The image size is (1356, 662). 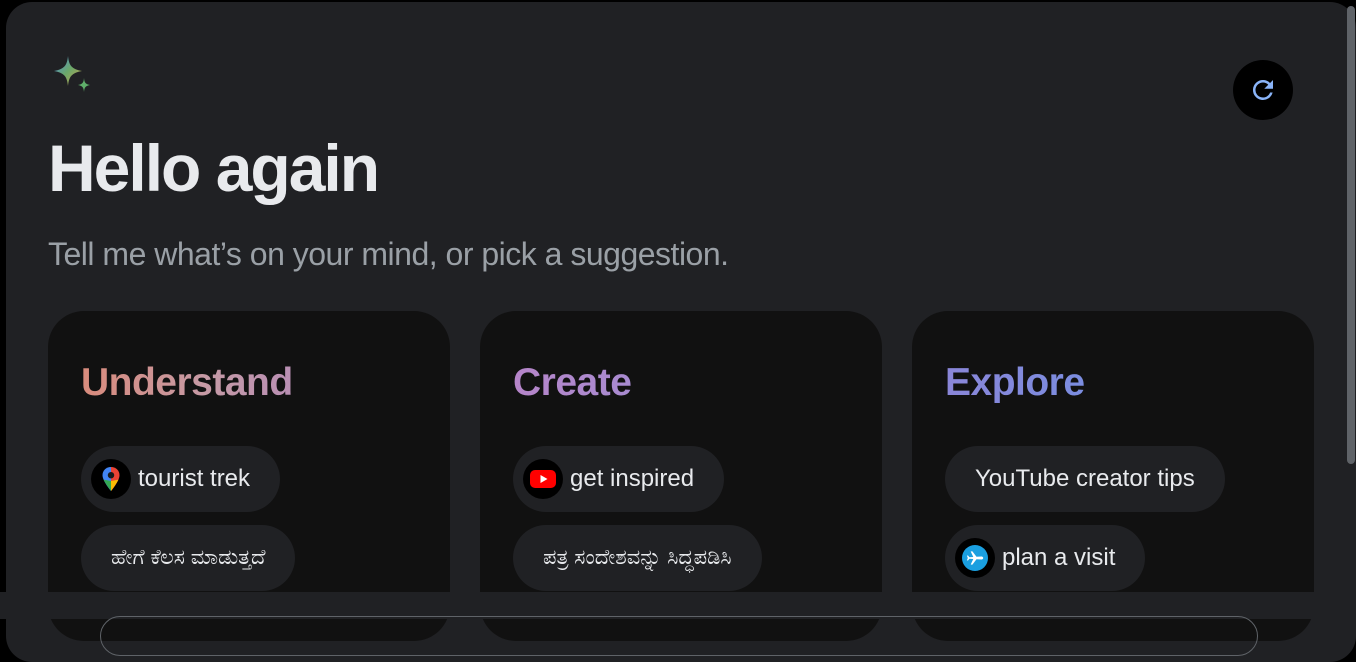 What do you see at coordinates (1059, 557) in the screenshot?
I see `chip-label: plan a visit` at bounding box center [1059, 557].